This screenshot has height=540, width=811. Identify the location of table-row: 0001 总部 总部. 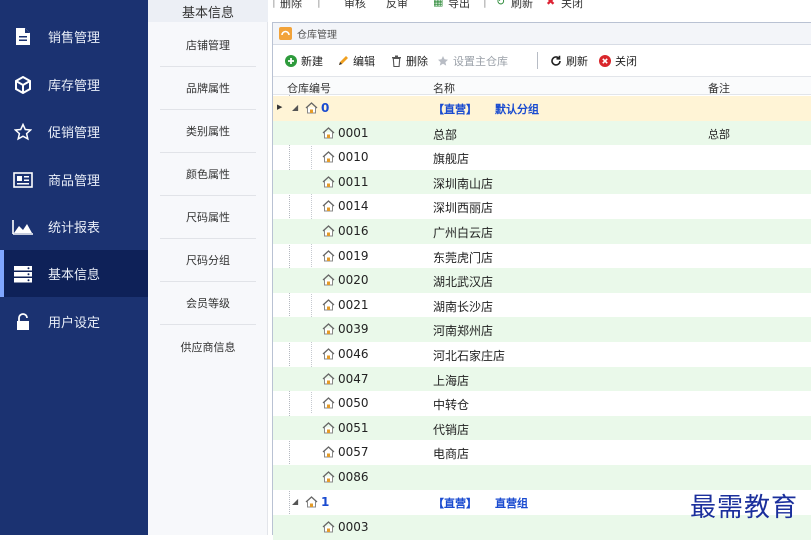
(542, 133).